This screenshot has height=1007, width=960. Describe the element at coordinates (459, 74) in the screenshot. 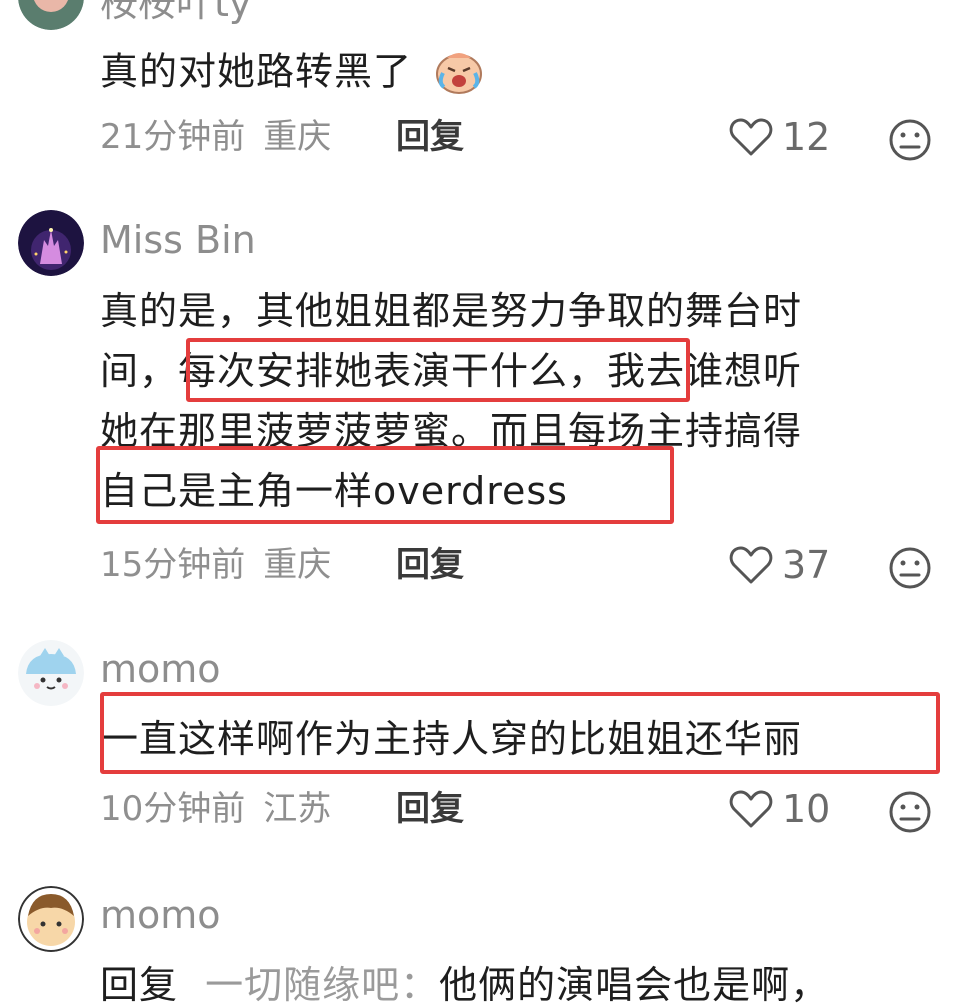

I see `crying-face-emoji` at that location.